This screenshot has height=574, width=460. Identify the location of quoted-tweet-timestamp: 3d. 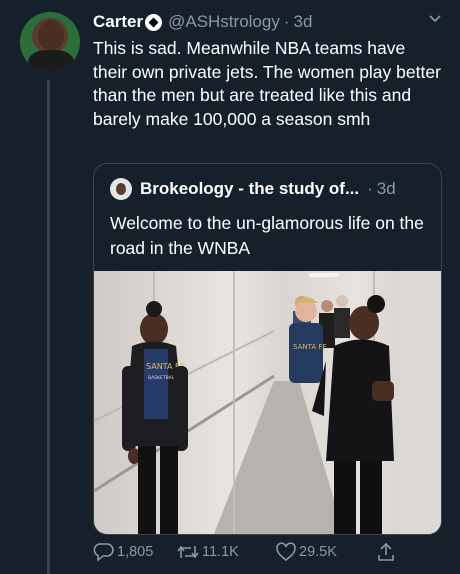
(386, 188).